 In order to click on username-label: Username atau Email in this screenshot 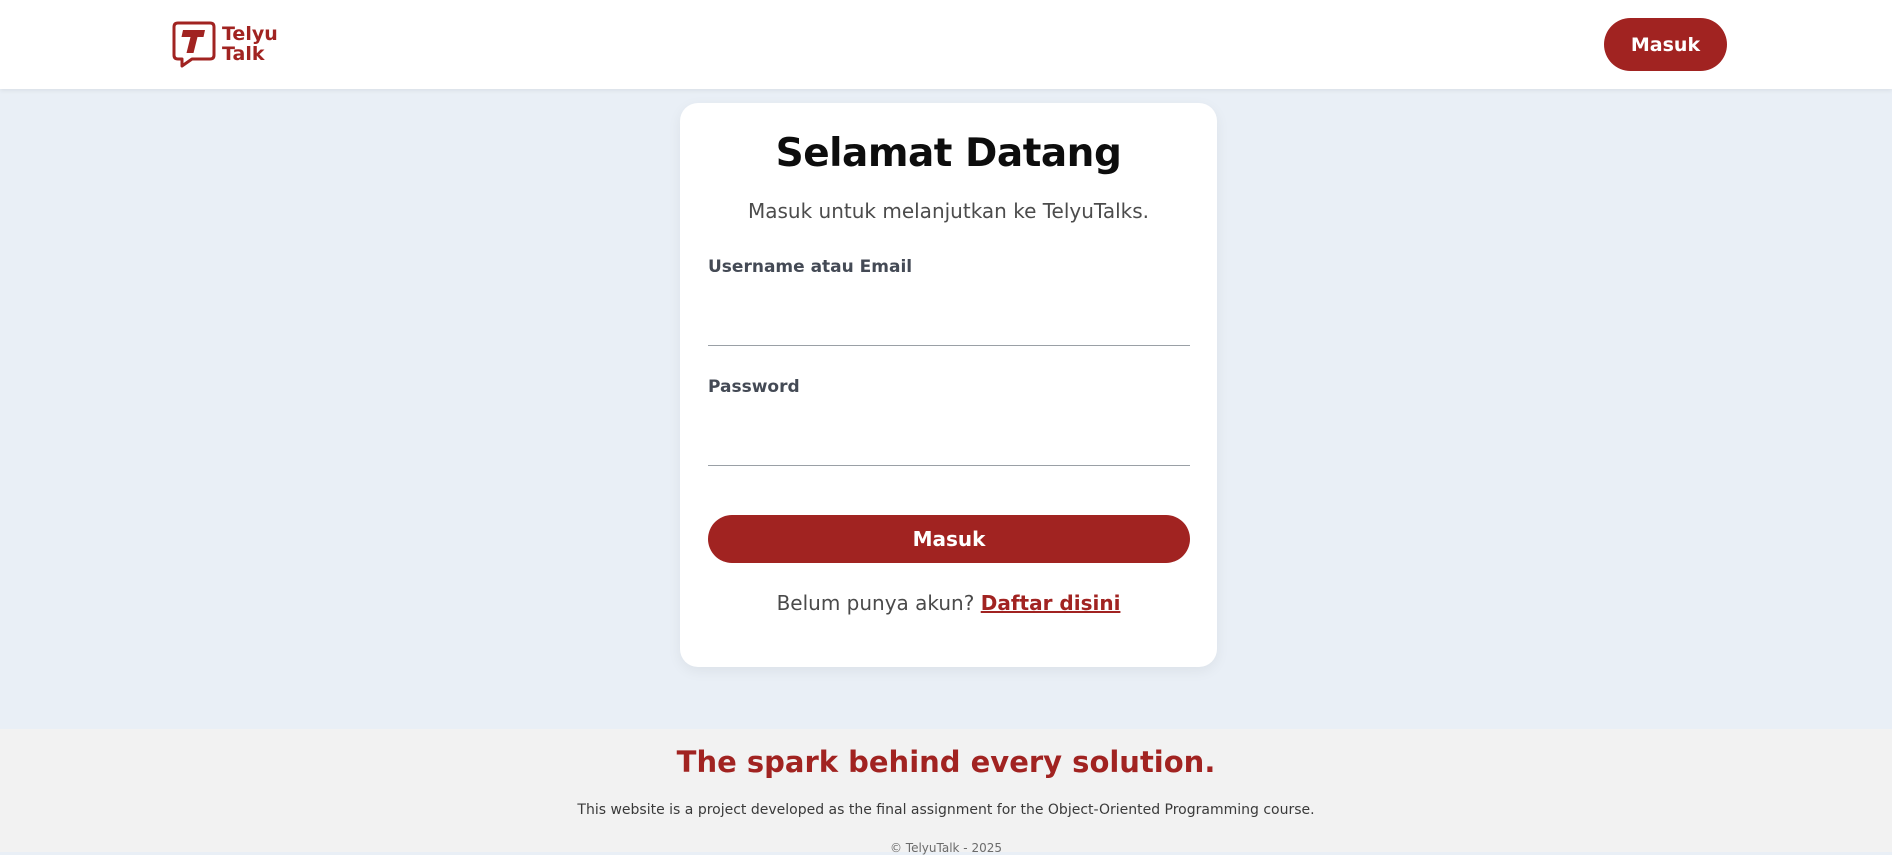, I will do `click(810, 267)`.